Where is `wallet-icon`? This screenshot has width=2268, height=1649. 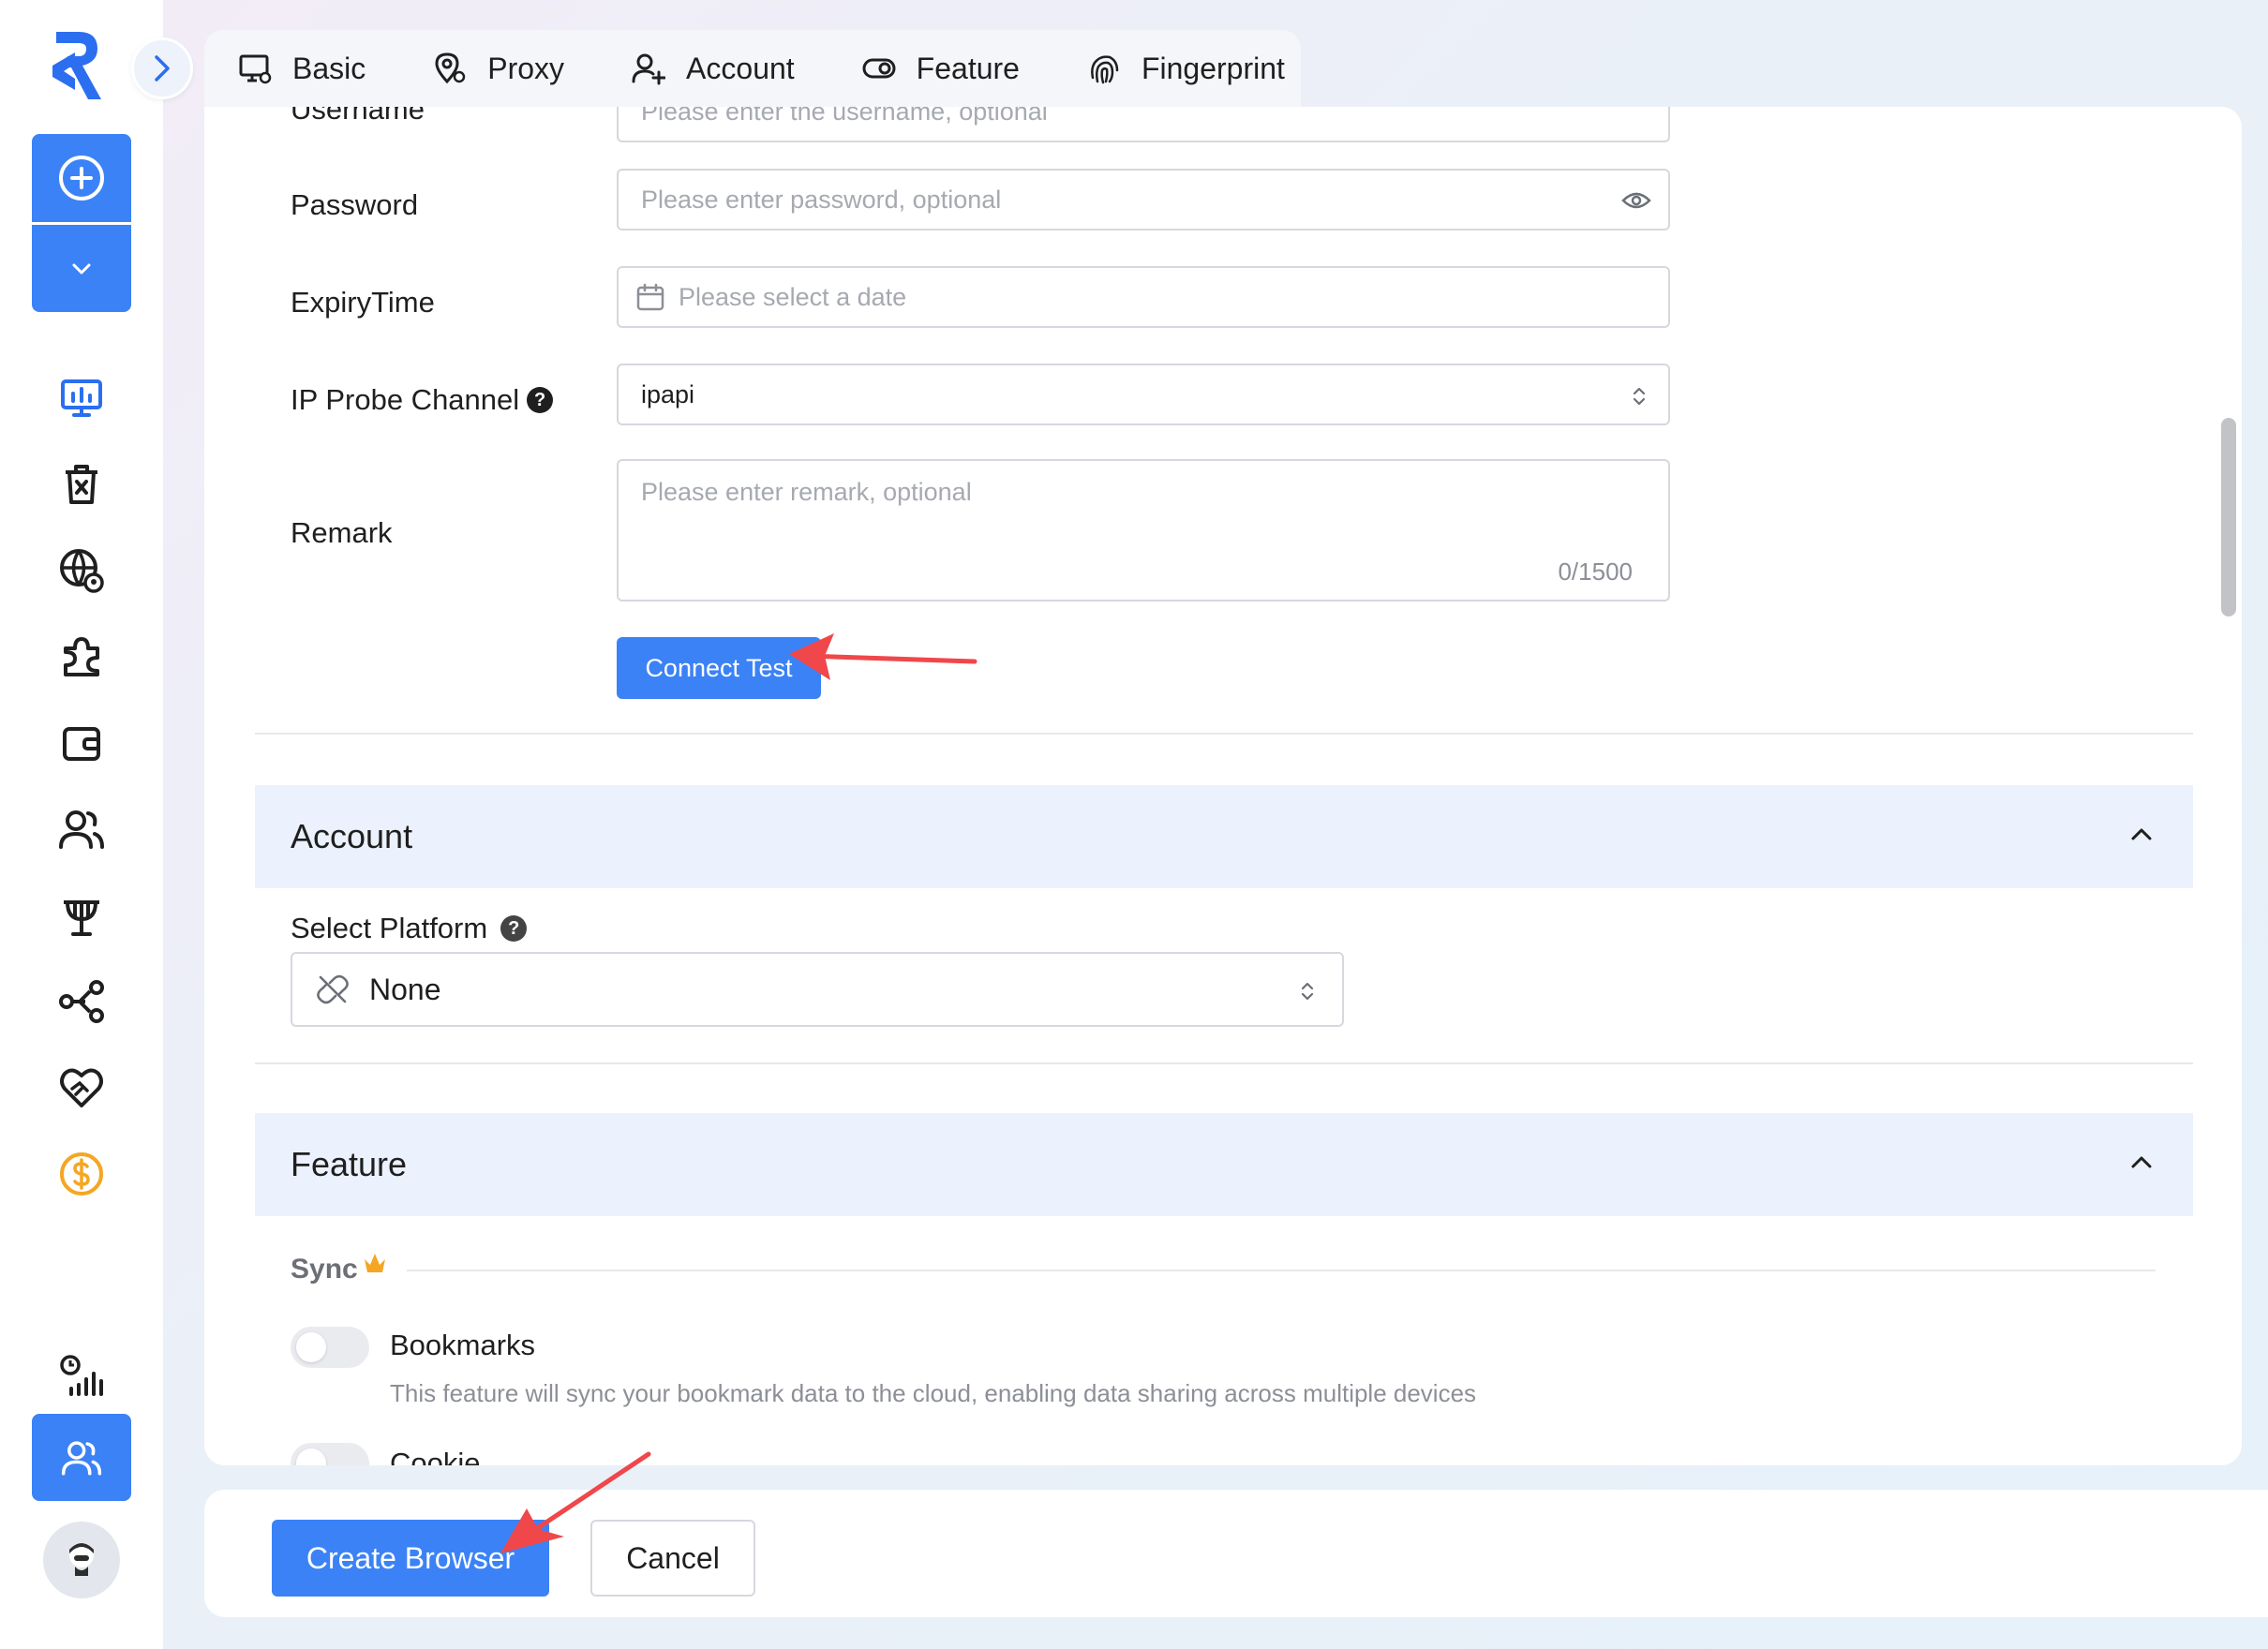 wallet-icon is located at coordinates (81, 744).